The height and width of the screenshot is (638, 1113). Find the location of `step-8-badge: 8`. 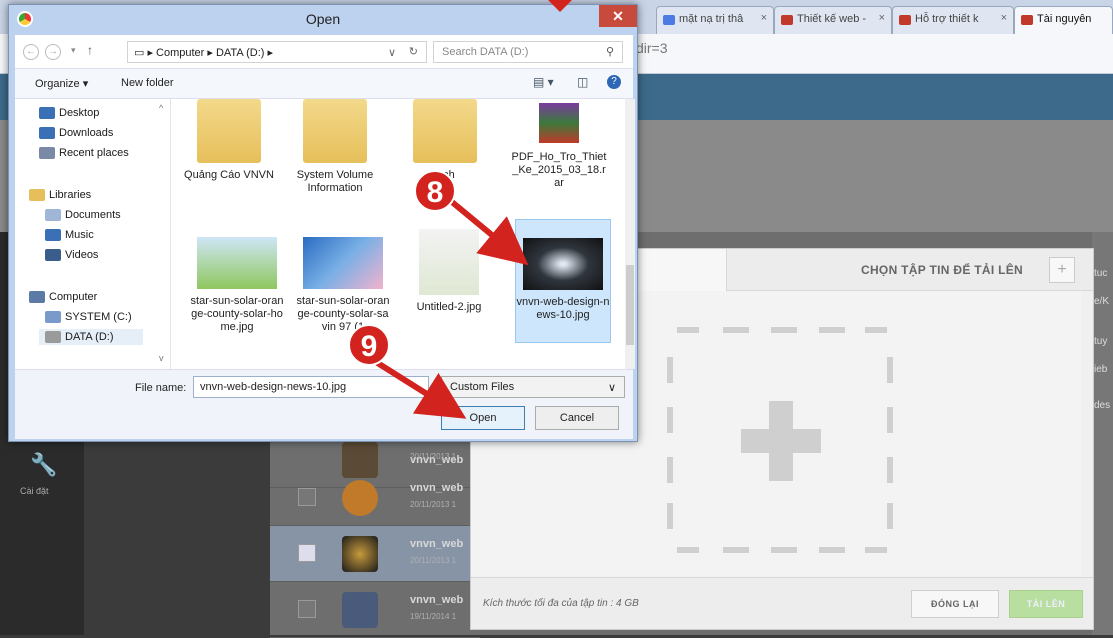

step-8-badge: 8 is located at coordinates (435, 191).